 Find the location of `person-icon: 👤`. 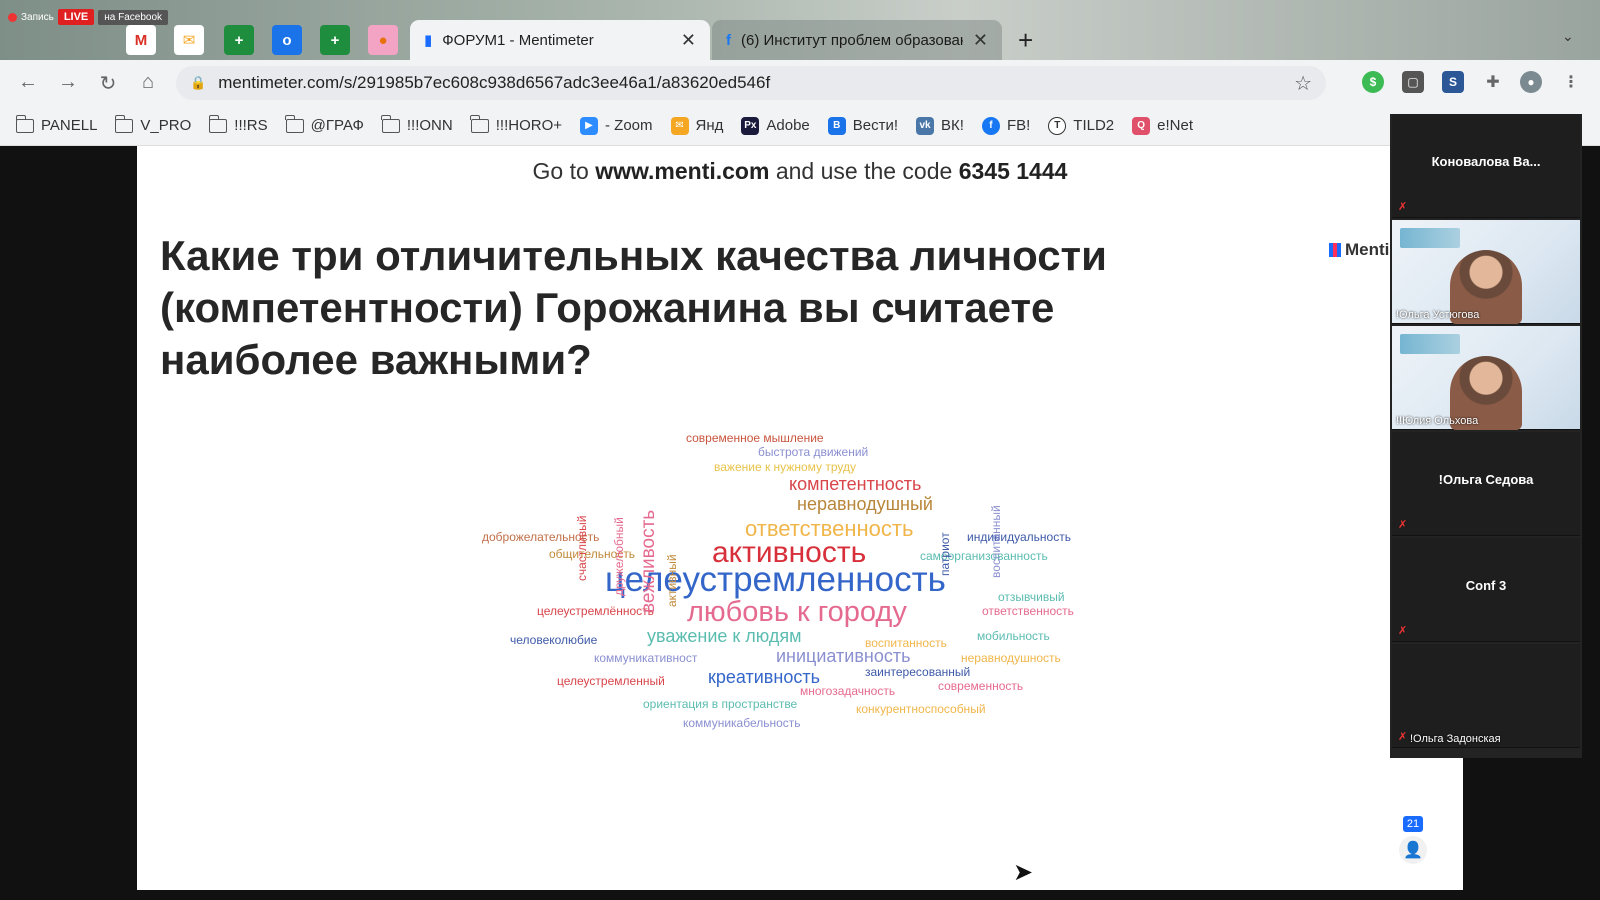

person-icon: 👤 is located at coordinates (1413, 850).